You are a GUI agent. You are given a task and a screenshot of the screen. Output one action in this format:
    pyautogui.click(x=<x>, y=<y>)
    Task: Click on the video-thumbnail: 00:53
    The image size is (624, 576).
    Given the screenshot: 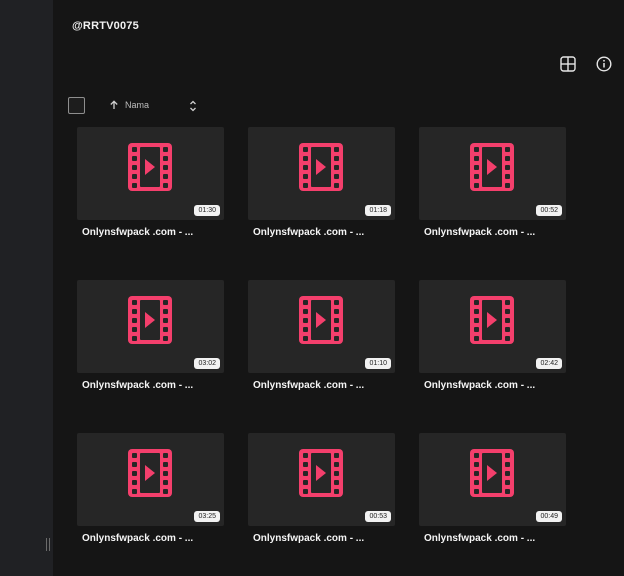 What is the action you would take?
    pyautogui.click(x=321, y=479)
    